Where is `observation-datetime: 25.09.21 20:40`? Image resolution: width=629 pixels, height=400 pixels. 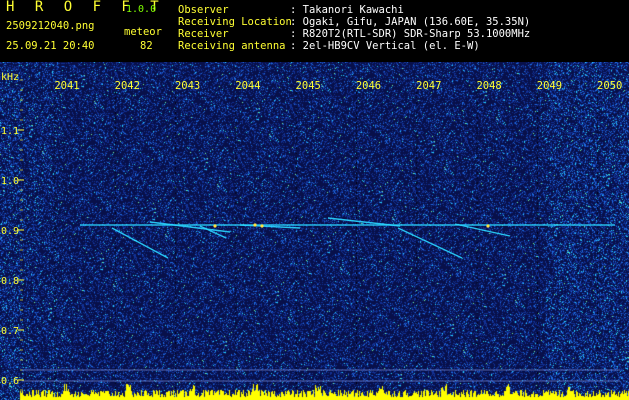 observation-datetime: 25.09.21 20:40 is located at coordinates (50, 46).